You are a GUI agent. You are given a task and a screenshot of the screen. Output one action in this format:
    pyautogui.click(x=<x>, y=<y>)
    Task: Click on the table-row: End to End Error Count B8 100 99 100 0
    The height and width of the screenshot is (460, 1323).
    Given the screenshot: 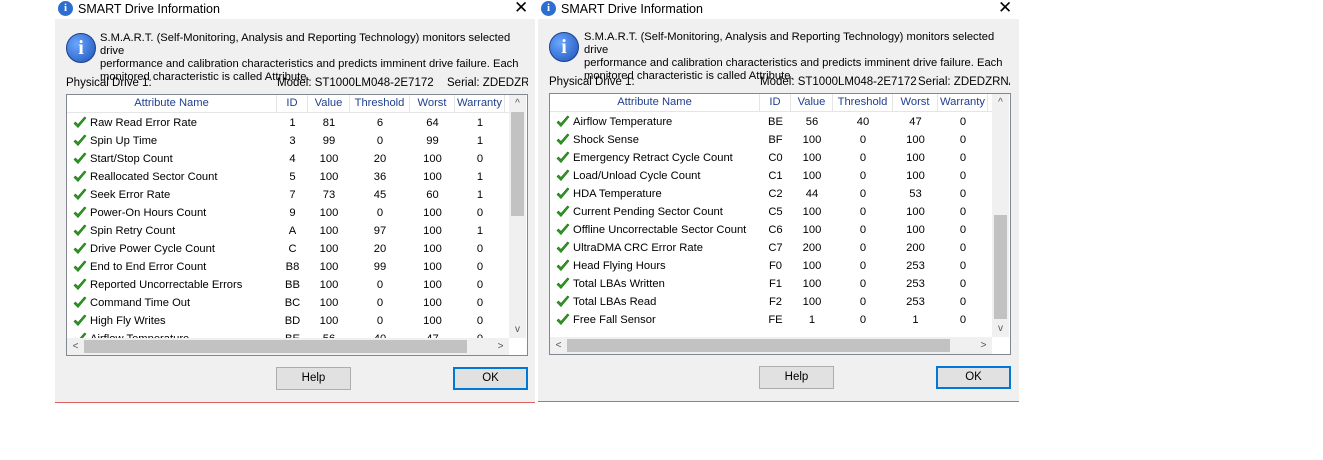 What is the action you would take?
    pyautogui.click(x=288, y=267)
    